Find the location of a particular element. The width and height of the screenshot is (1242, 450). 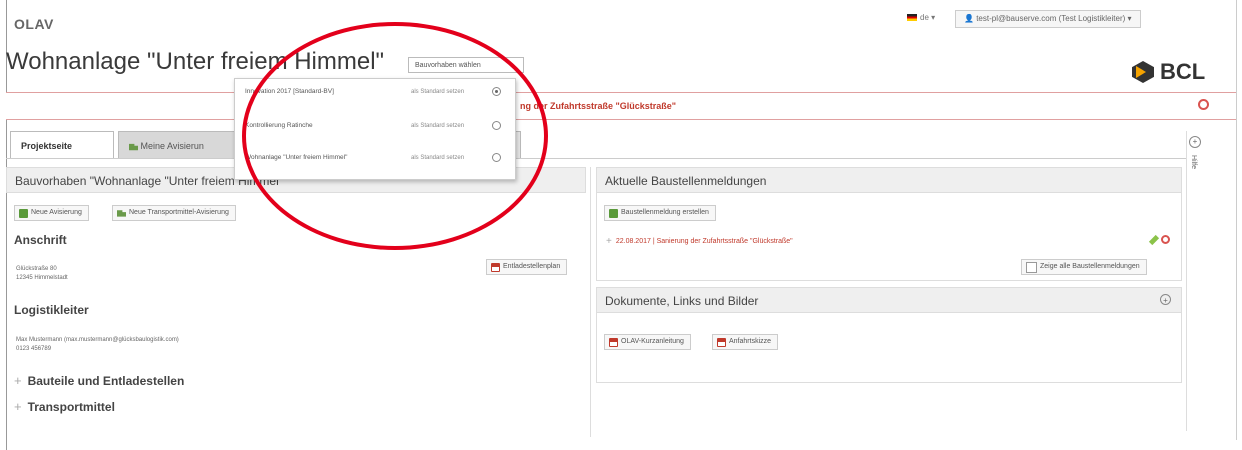

logistics-title: Logistikleiter is located at coordinates (51, 310).